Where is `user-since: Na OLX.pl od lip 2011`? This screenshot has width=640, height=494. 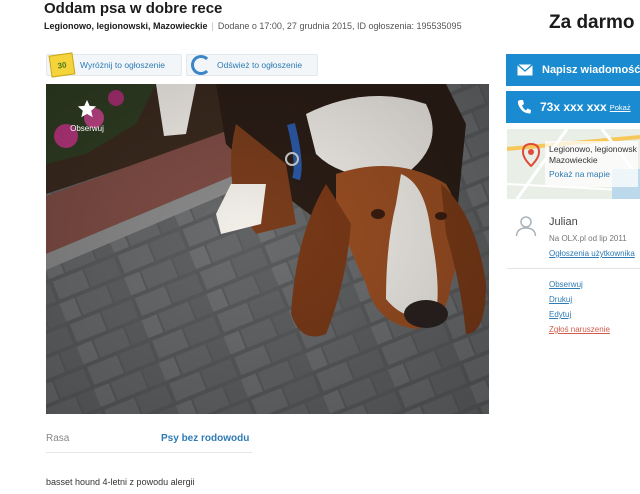 user-since: Na OLX.pl od lip 2011 is located at coordinates (588, 238).